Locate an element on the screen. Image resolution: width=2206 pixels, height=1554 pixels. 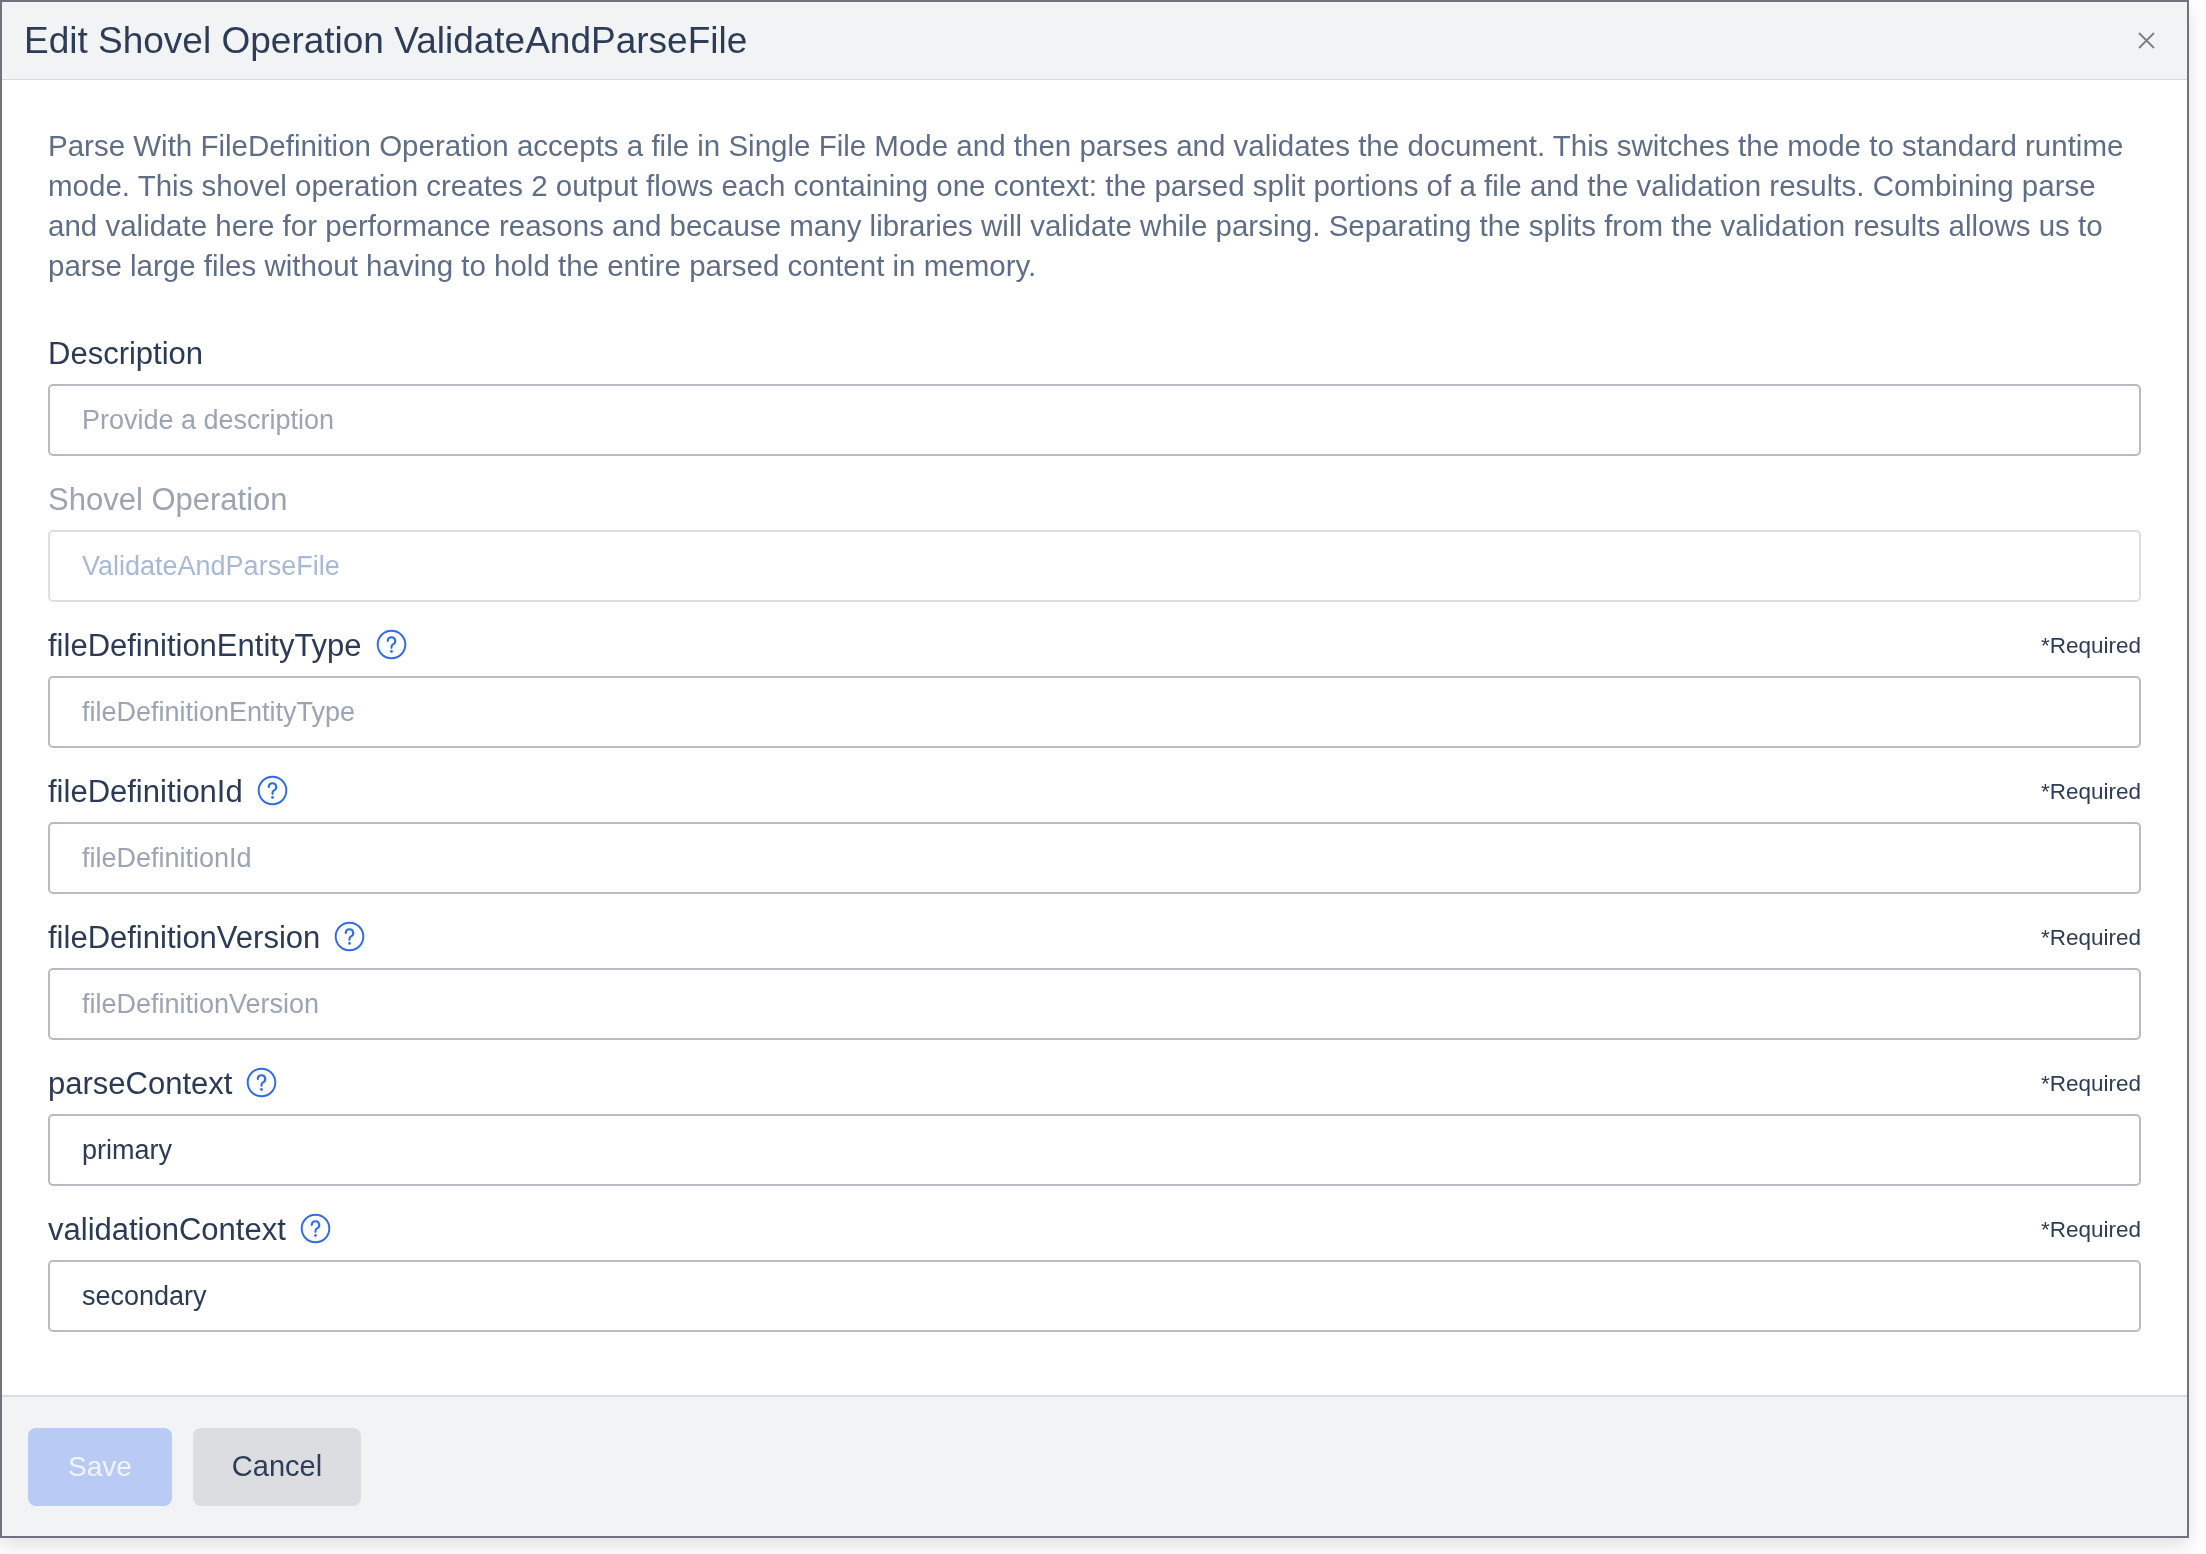
cancel-button: Cancel is located at coordinates (277, 1466).